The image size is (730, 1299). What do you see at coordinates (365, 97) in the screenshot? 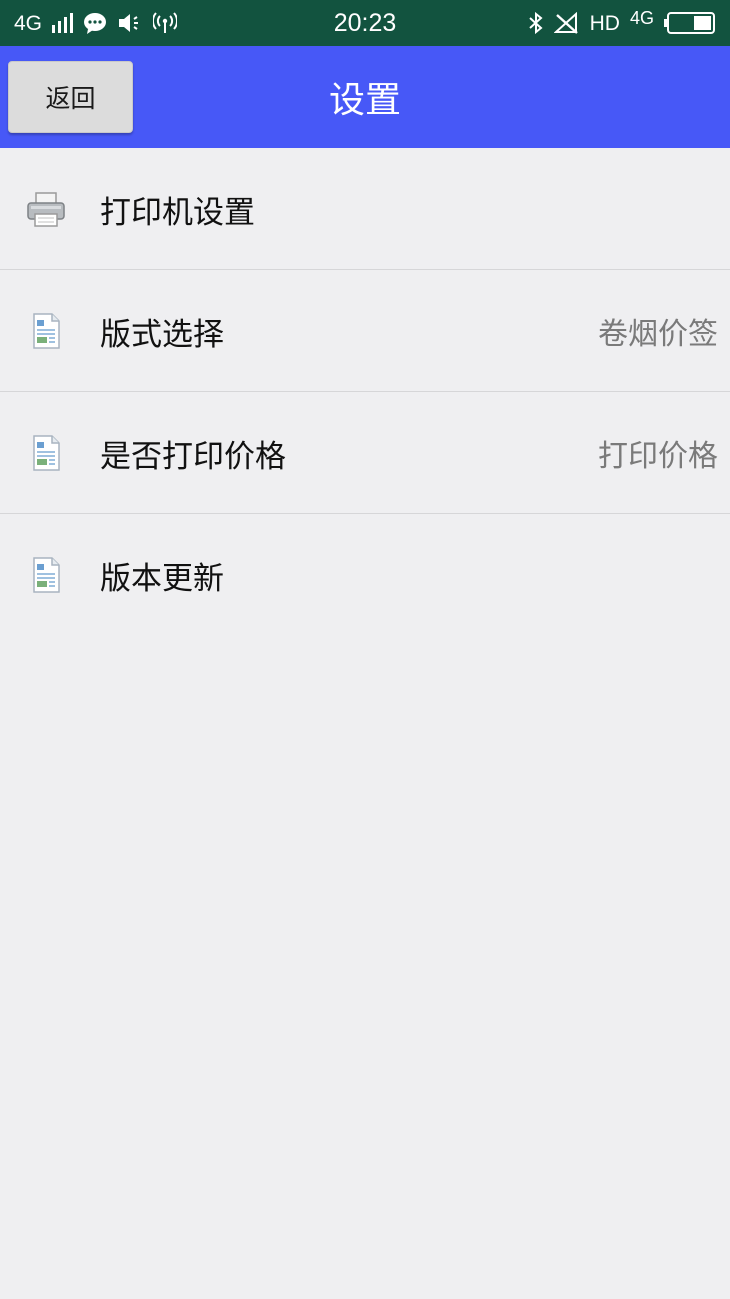
I see `app-bar: 设置 返回` at bounding box center [365, 97].